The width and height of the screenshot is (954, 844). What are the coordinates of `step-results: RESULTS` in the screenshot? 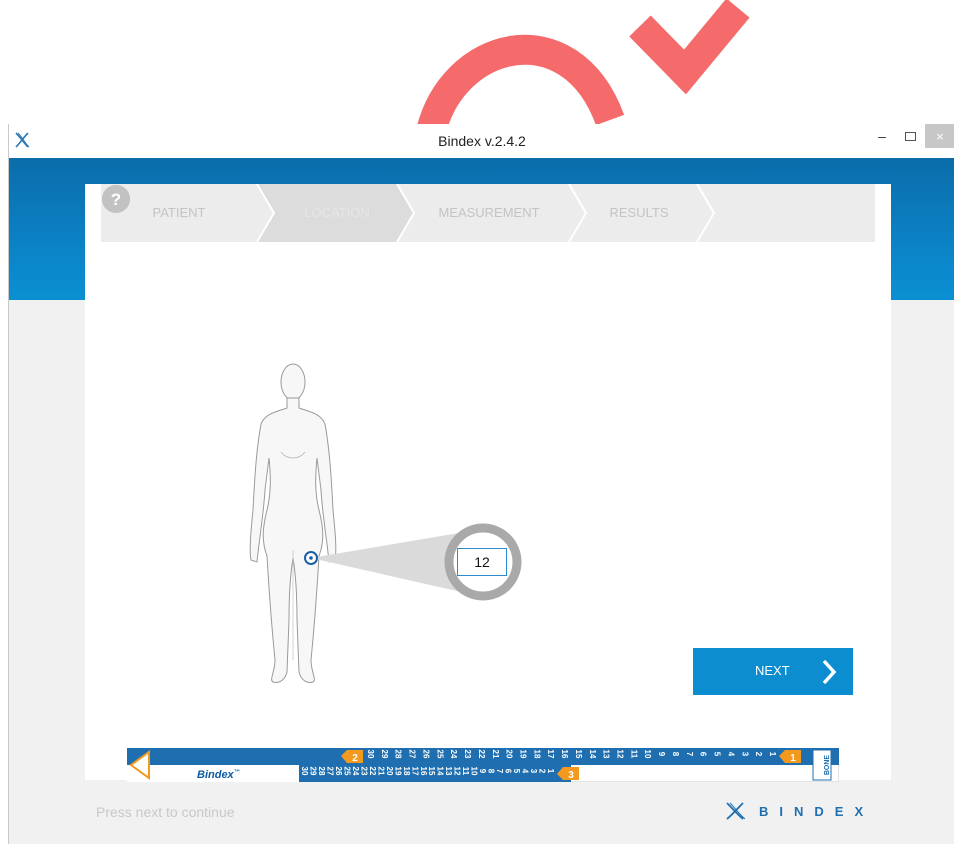 It's located at (639, 213).